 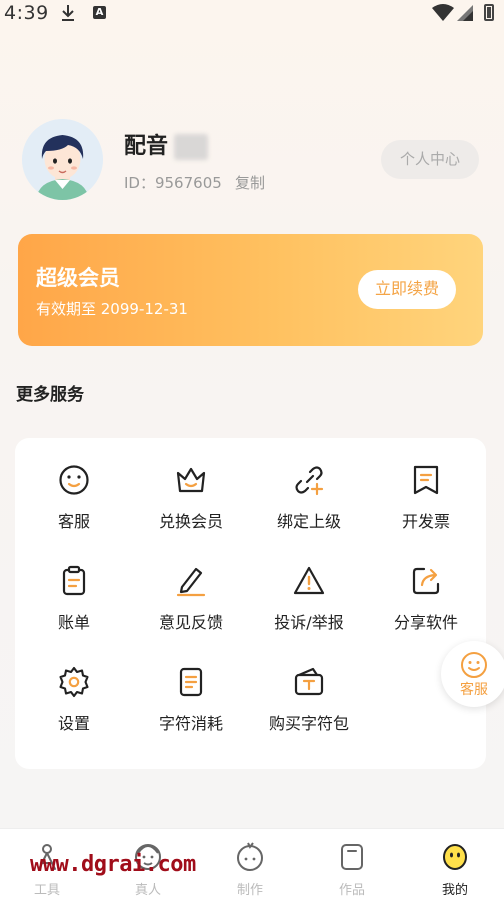 I want to click on avatar, so click(x=62, y=159).